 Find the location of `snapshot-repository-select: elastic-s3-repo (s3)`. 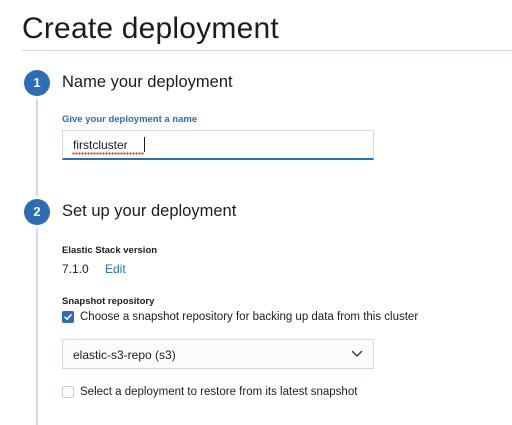

snapshot-repository-select: elastic-s3-repo (s3) is located at coordinates (218, 354).